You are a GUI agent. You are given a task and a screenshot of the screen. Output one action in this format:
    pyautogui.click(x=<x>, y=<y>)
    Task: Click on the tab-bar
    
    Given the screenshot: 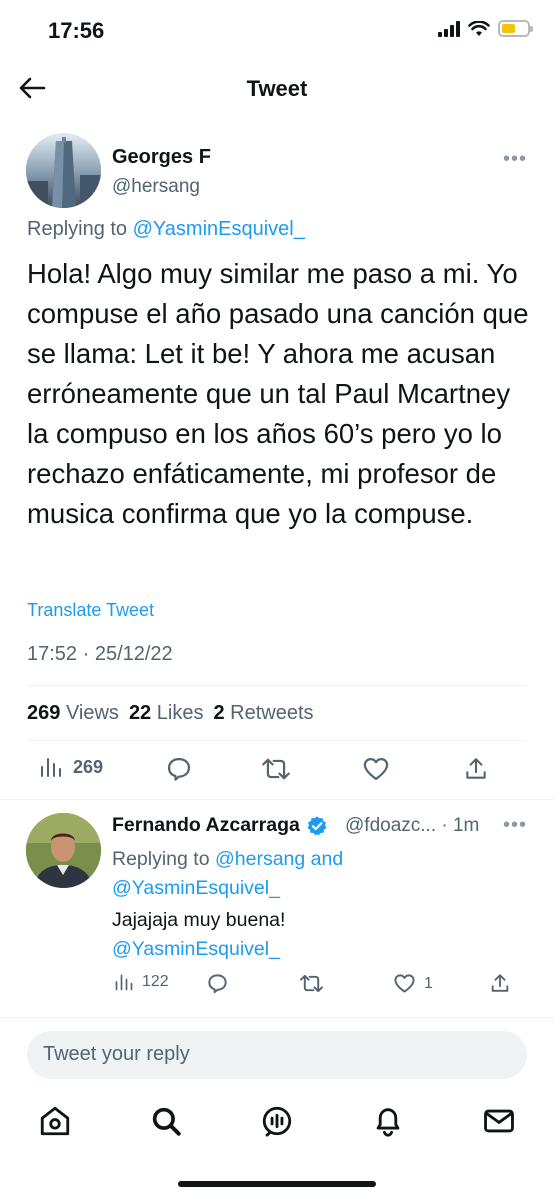 What is the action you would take?
    pyautogui.click(x=277, y=1125)
    